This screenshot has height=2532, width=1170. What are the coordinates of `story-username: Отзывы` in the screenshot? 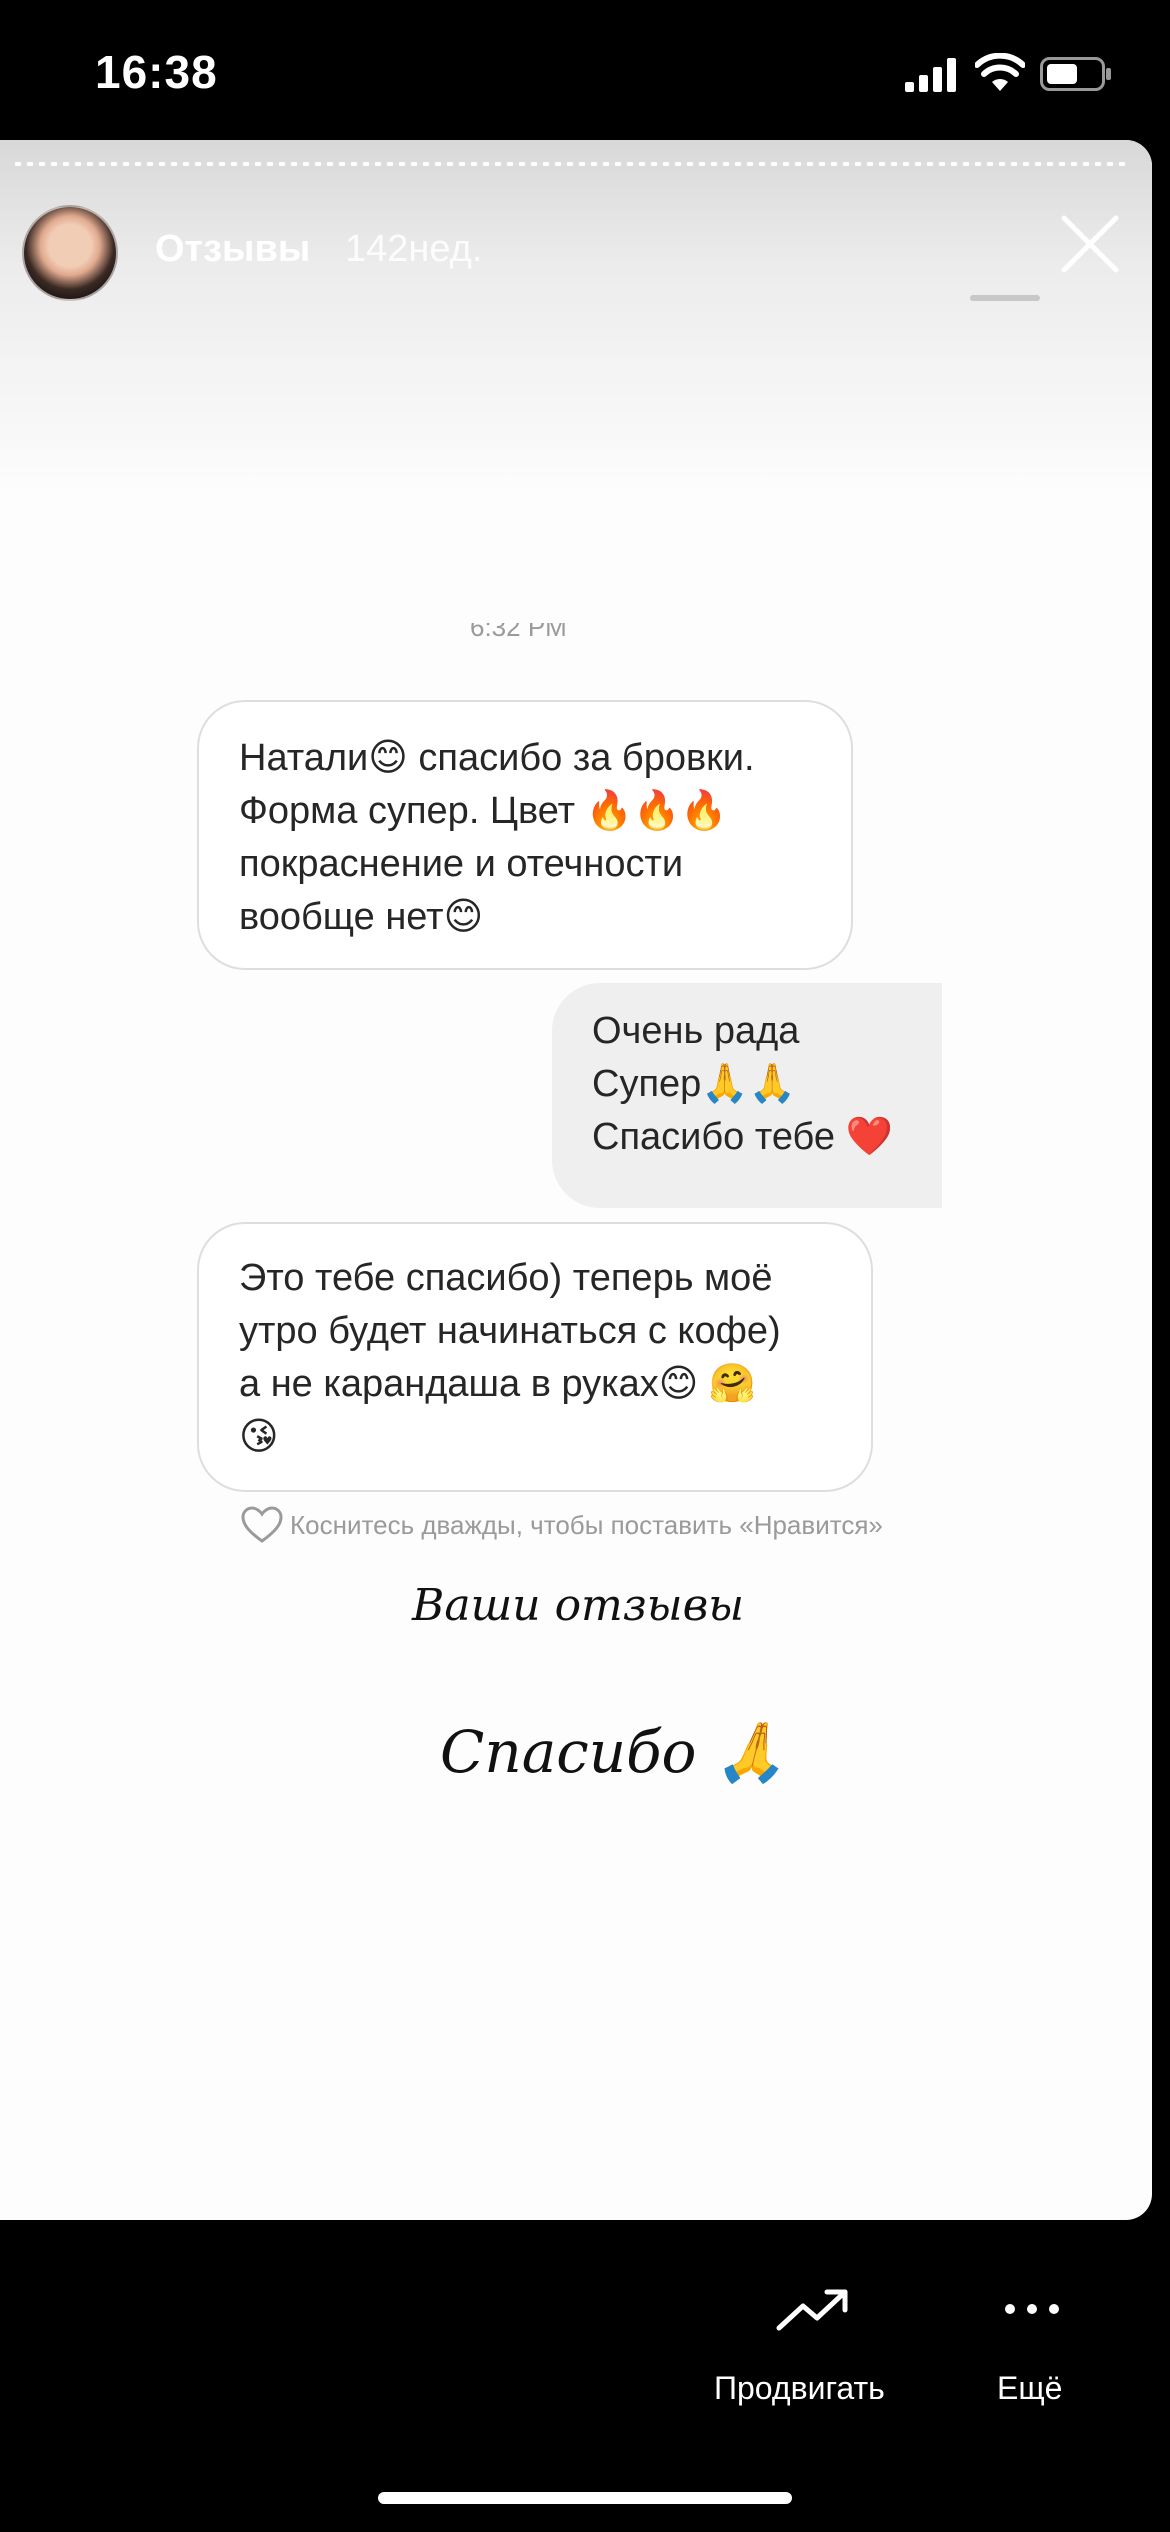 It's located at (232, 249).